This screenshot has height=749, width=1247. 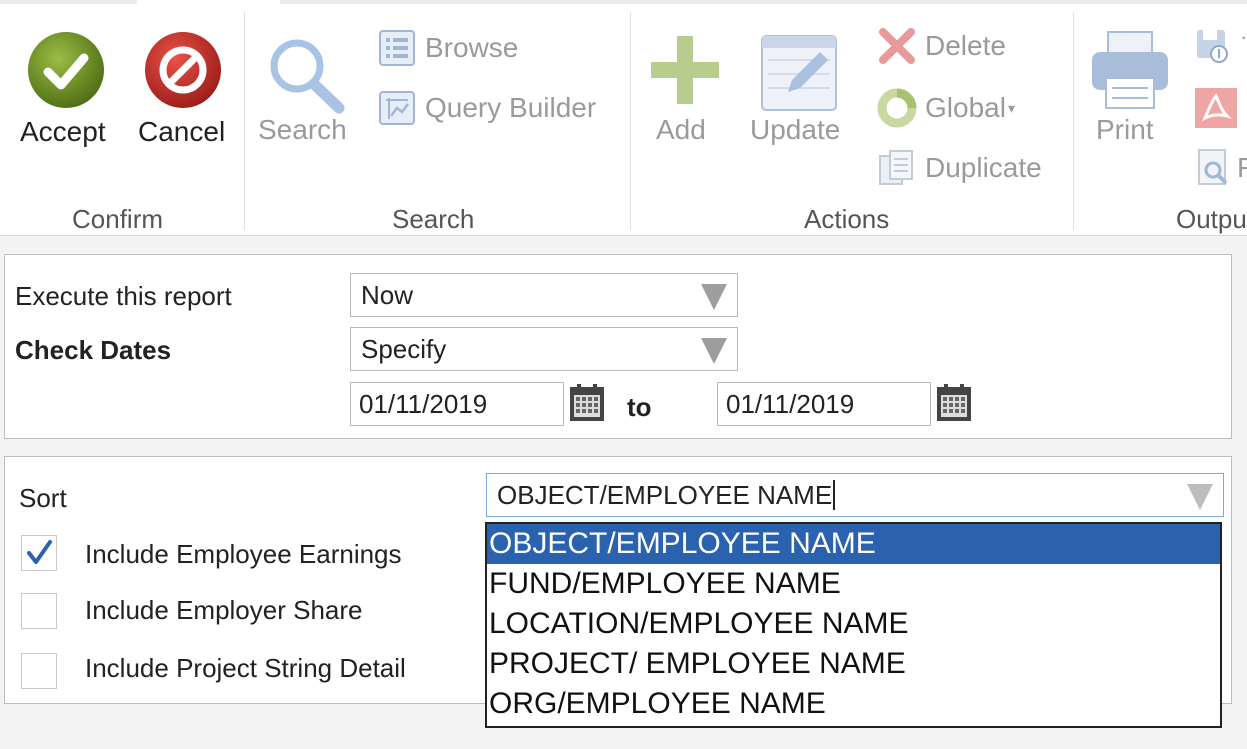 What do you see at coordinates (404, 349) in the screenshot?
I see `check-dates-value: Specify` at bounding box center [404, 349].